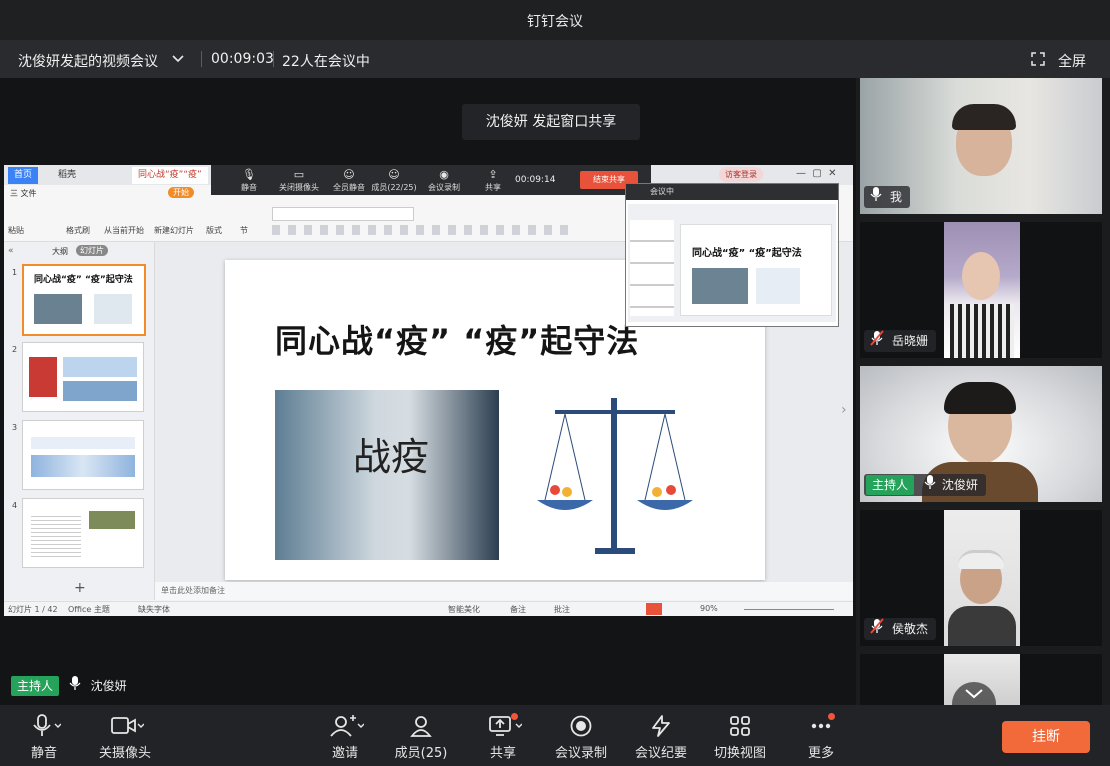 The image size is (1110, 766). Describe the element at coordinates (83, 280) in the screenshot. I see `thumb-title: 同心战“疫” “疫”起守法` at that location.